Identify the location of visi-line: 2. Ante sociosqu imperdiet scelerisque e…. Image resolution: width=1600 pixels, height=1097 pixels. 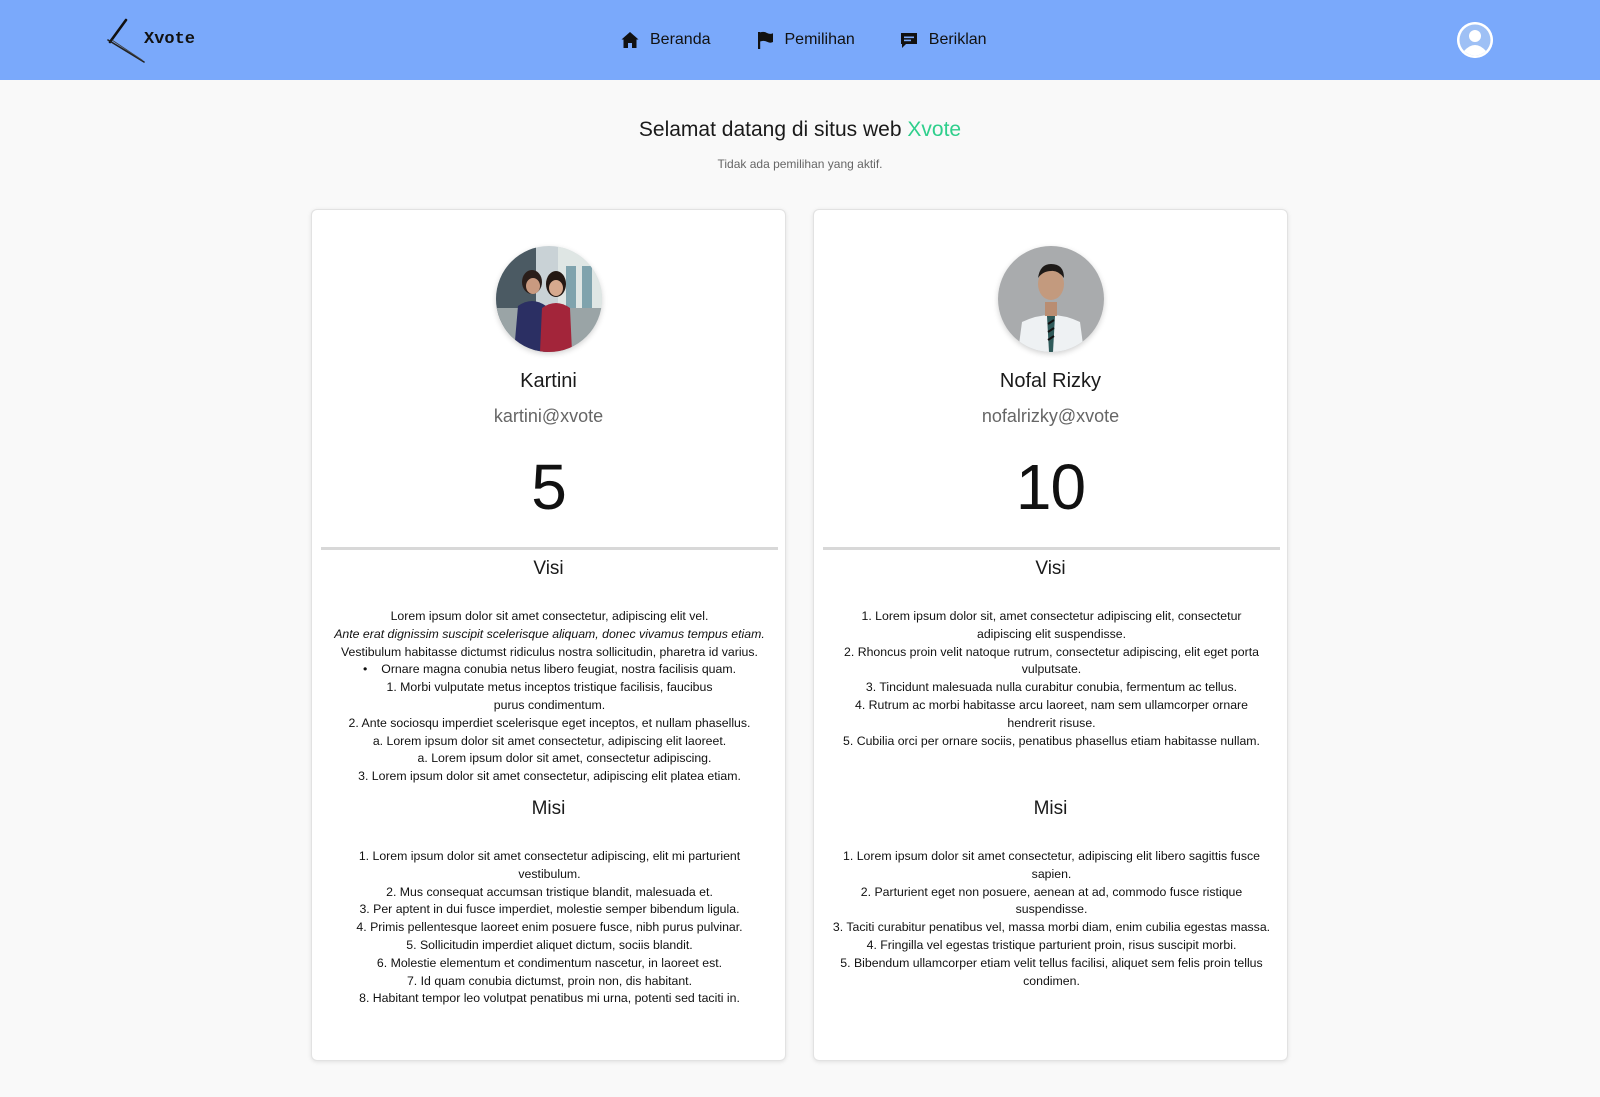
(549, 722).